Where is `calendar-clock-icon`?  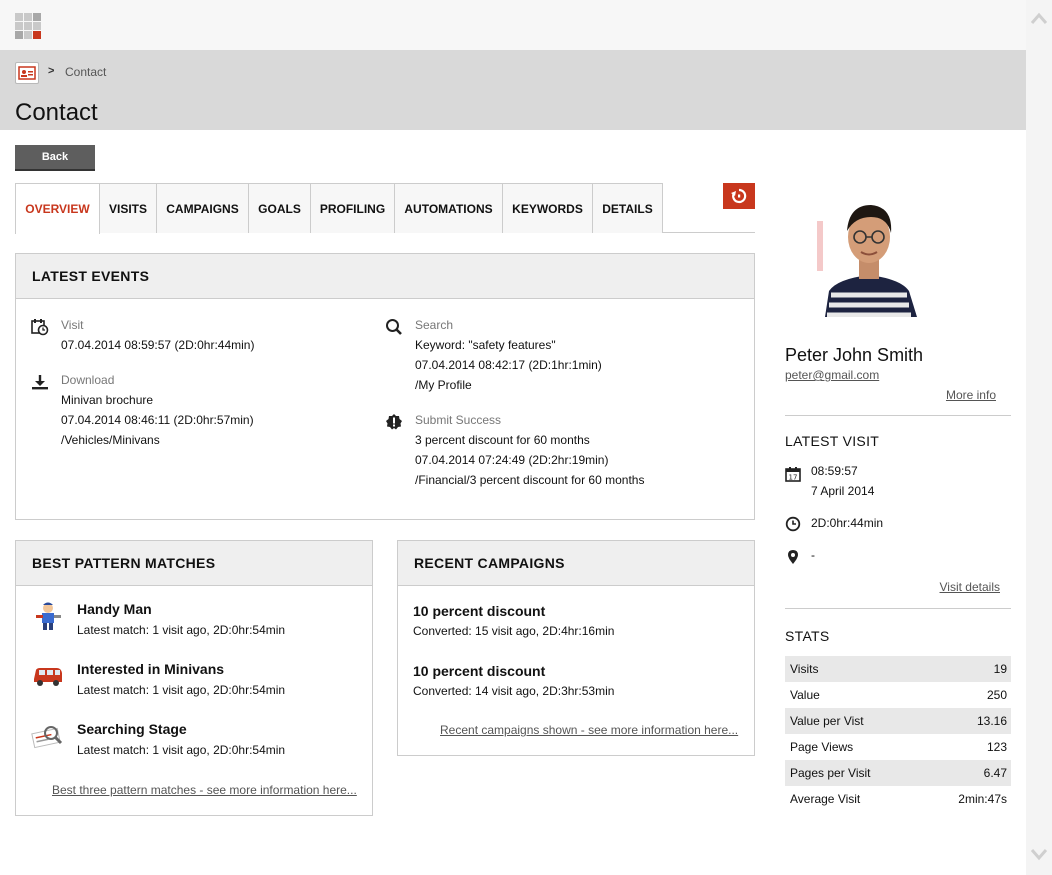
calendar-clock-icon is located at coordinates (40, 327).